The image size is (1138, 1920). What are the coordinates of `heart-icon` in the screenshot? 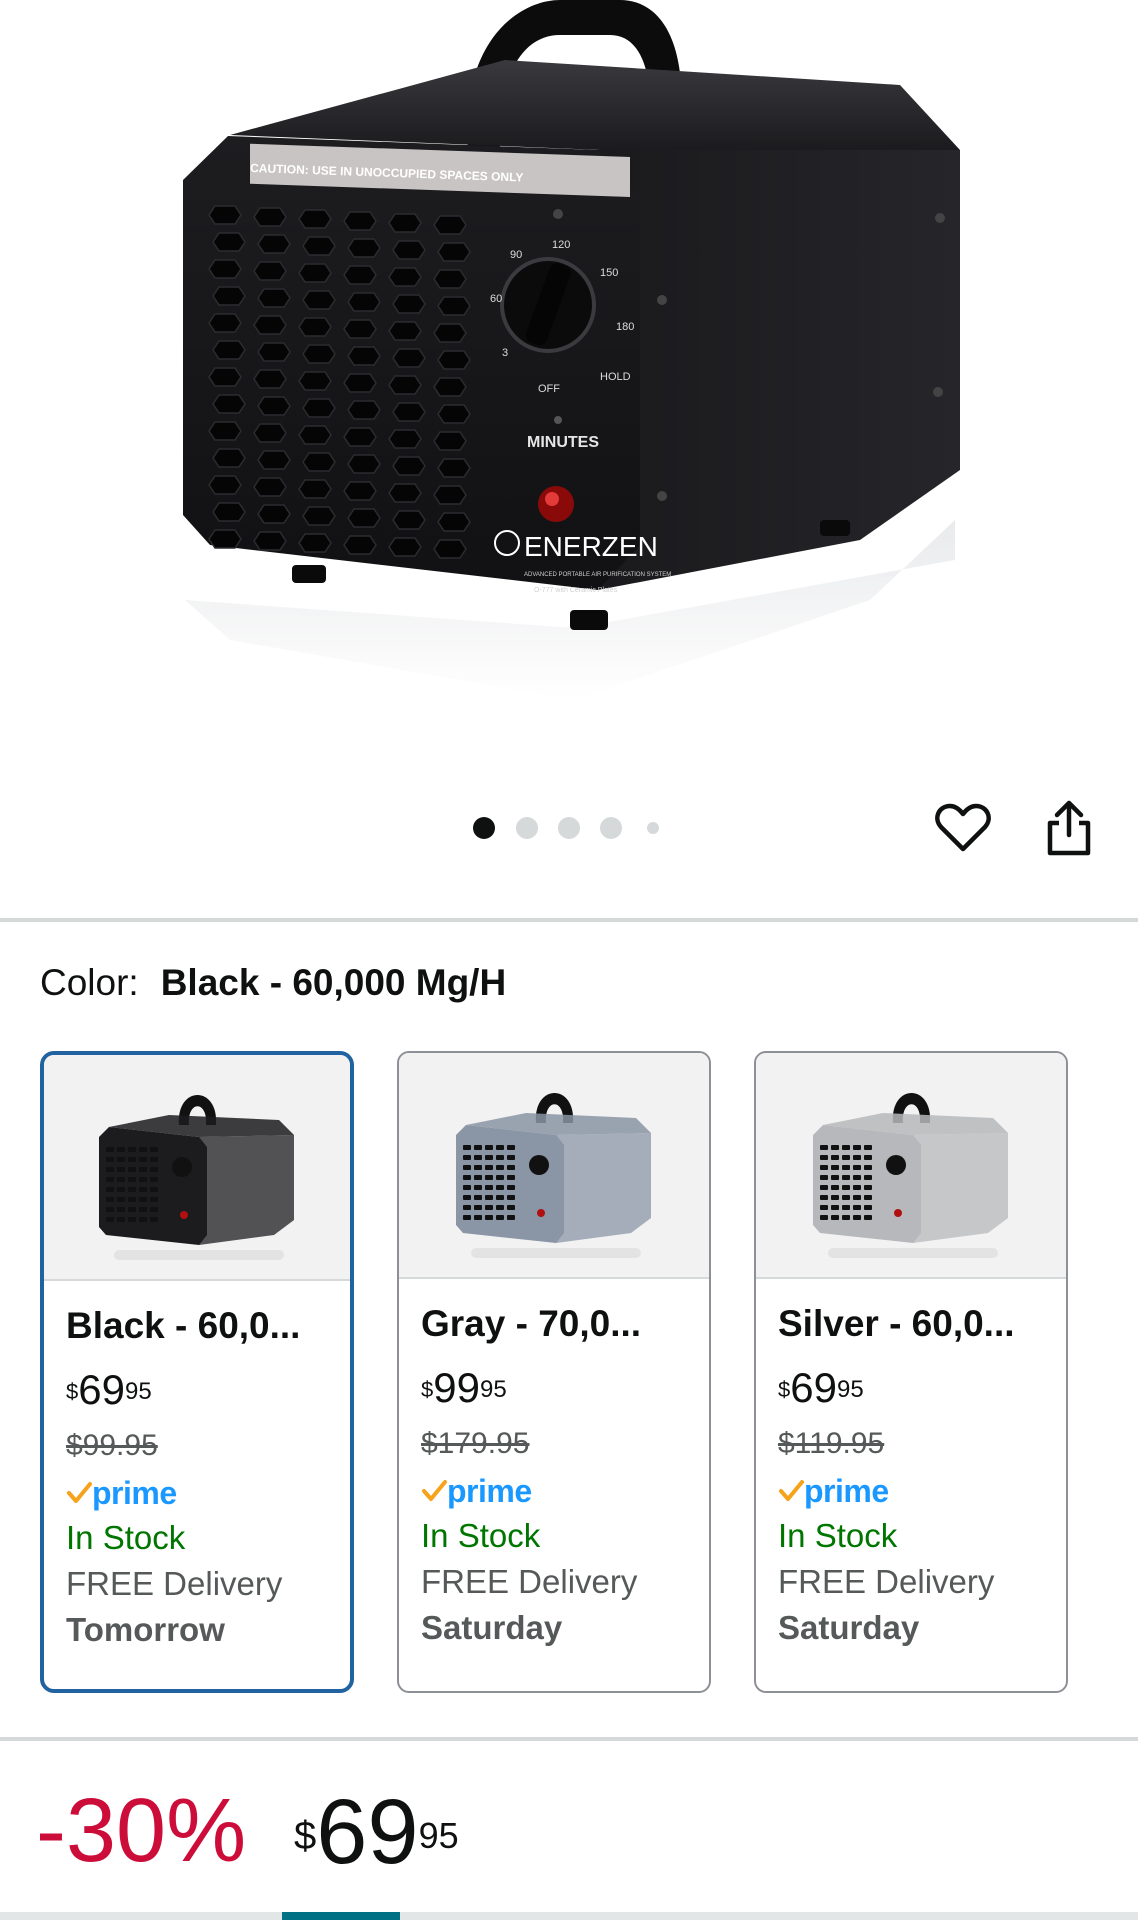 It's located at (963, 827).